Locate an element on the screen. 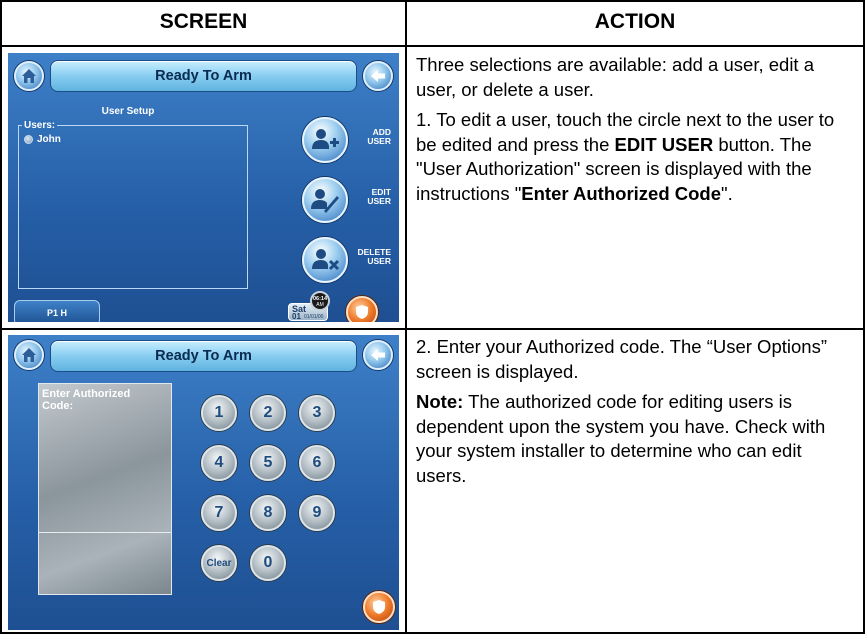  add-user-button is located at coordinates (325, 140).